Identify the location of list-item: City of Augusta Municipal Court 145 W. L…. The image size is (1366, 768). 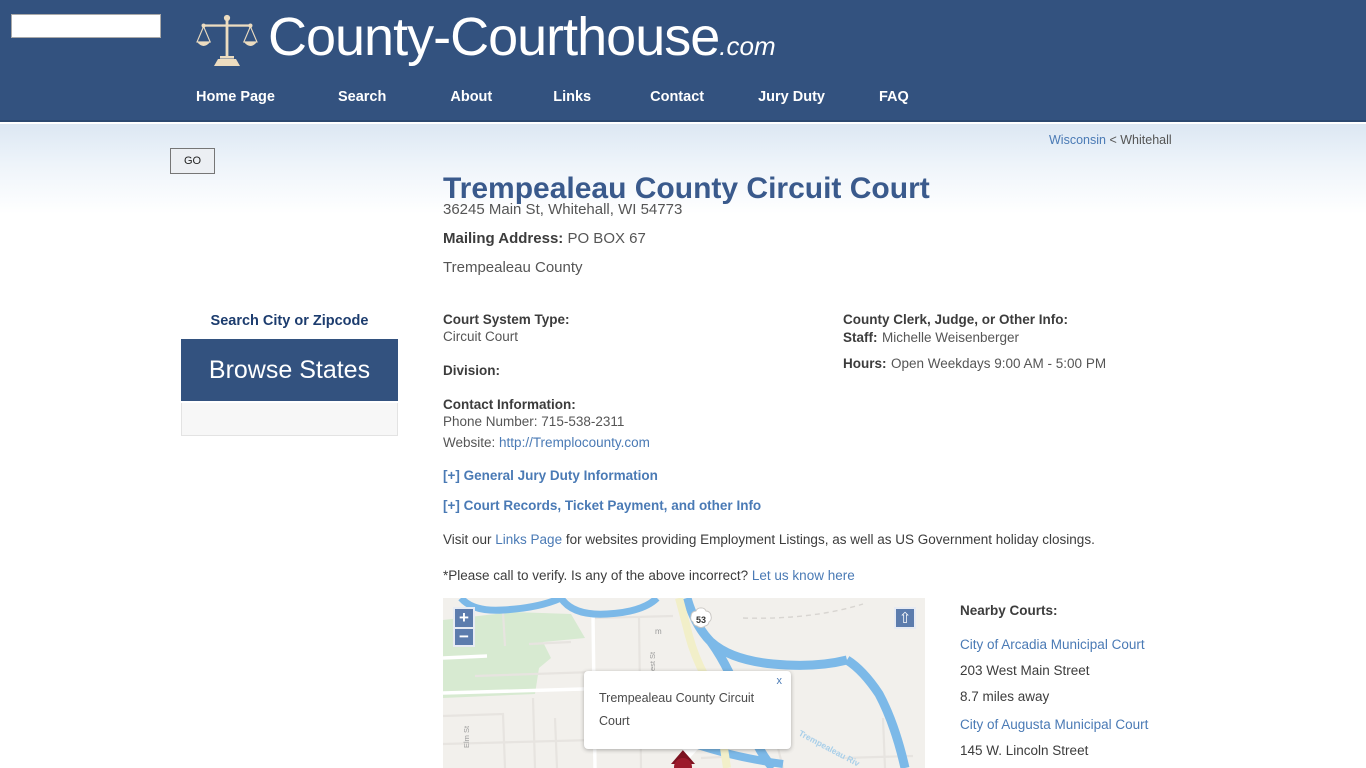
(1125, 737).